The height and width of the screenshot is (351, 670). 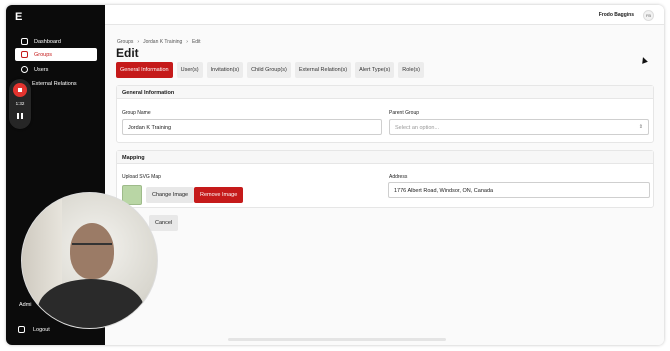 I want to click on parent-group-label: Parent Group, so click(x=404, y=113).